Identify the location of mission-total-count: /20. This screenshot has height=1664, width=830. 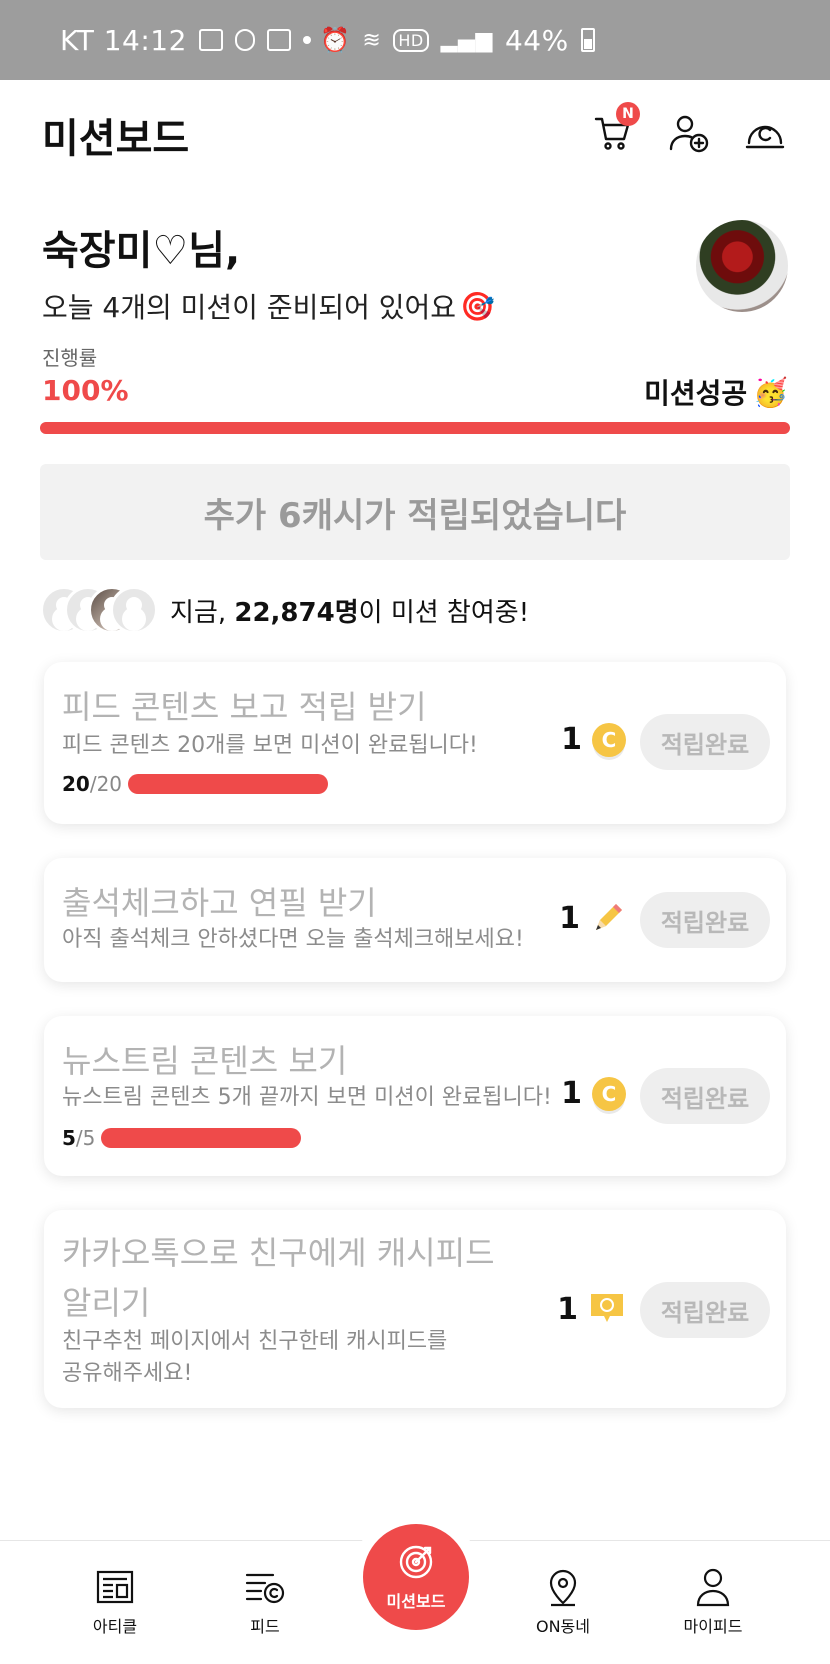
(106, 784).